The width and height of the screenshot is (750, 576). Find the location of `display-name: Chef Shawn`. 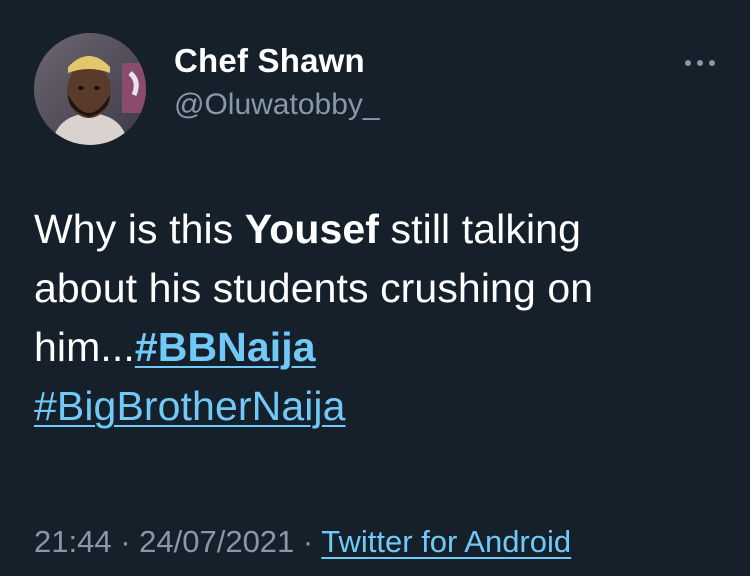

display-name: Chef Shawn is located at coordinates (269, 61).